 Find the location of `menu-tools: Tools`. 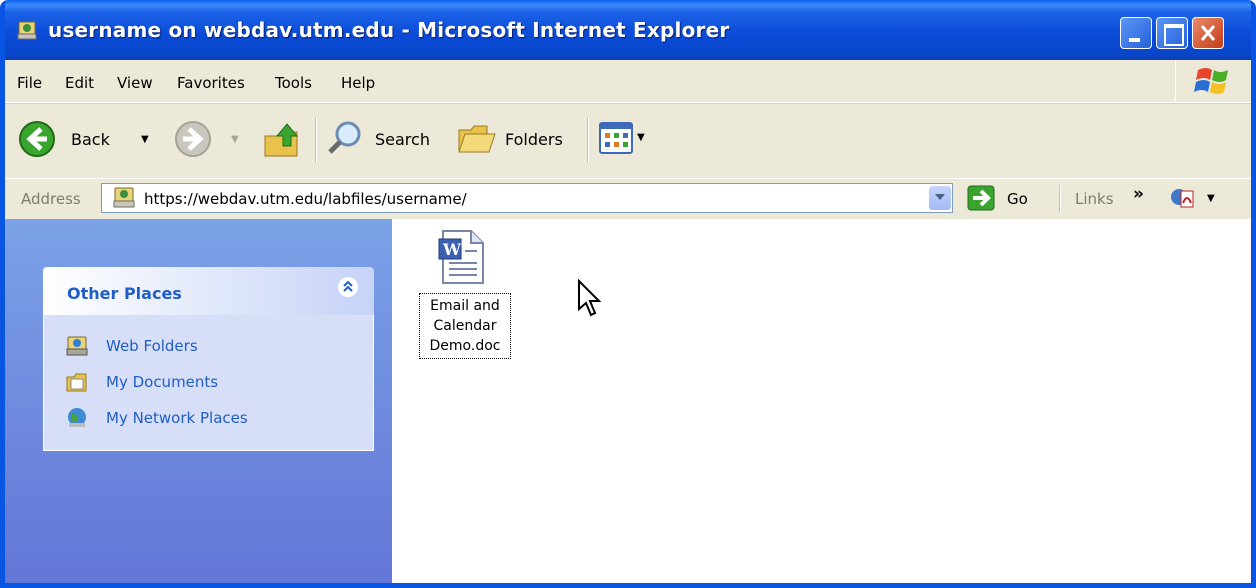

menu-tools: Tools is located at coordinates (293, 83).